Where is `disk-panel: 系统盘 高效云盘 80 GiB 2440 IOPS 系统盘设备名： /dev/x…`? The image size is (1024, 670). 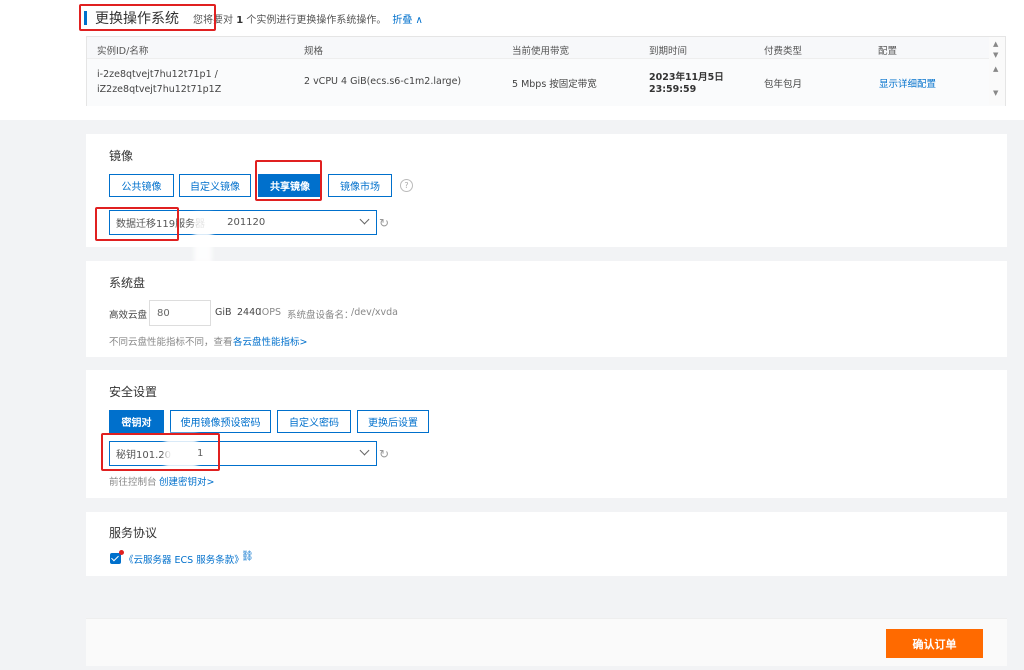
disk-panel: 系统盘 高效云盘 80 GiB 2440 IOPS 系统盘设备名： /dev/x… is located at coordinates (546, 309).